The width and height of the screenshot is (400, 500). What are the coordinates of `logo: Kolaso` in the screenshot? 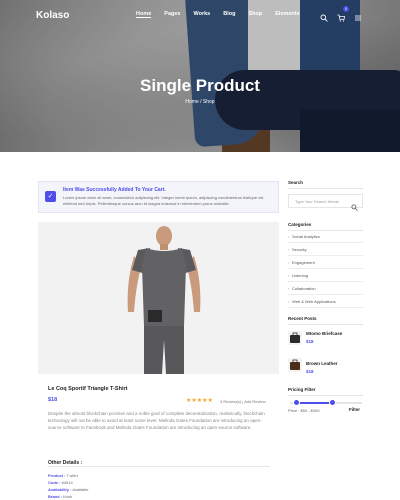 It's located at (52, 15).